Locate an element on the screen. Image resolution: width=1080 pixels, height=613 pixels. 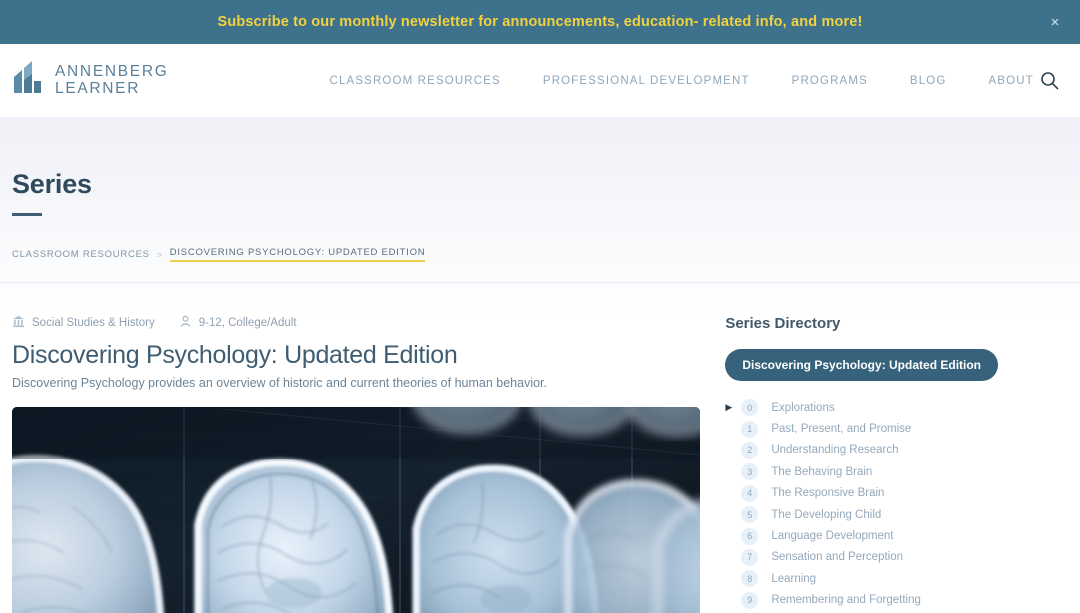
episode-number-badge: 5 is located at coordinates (750, 515).